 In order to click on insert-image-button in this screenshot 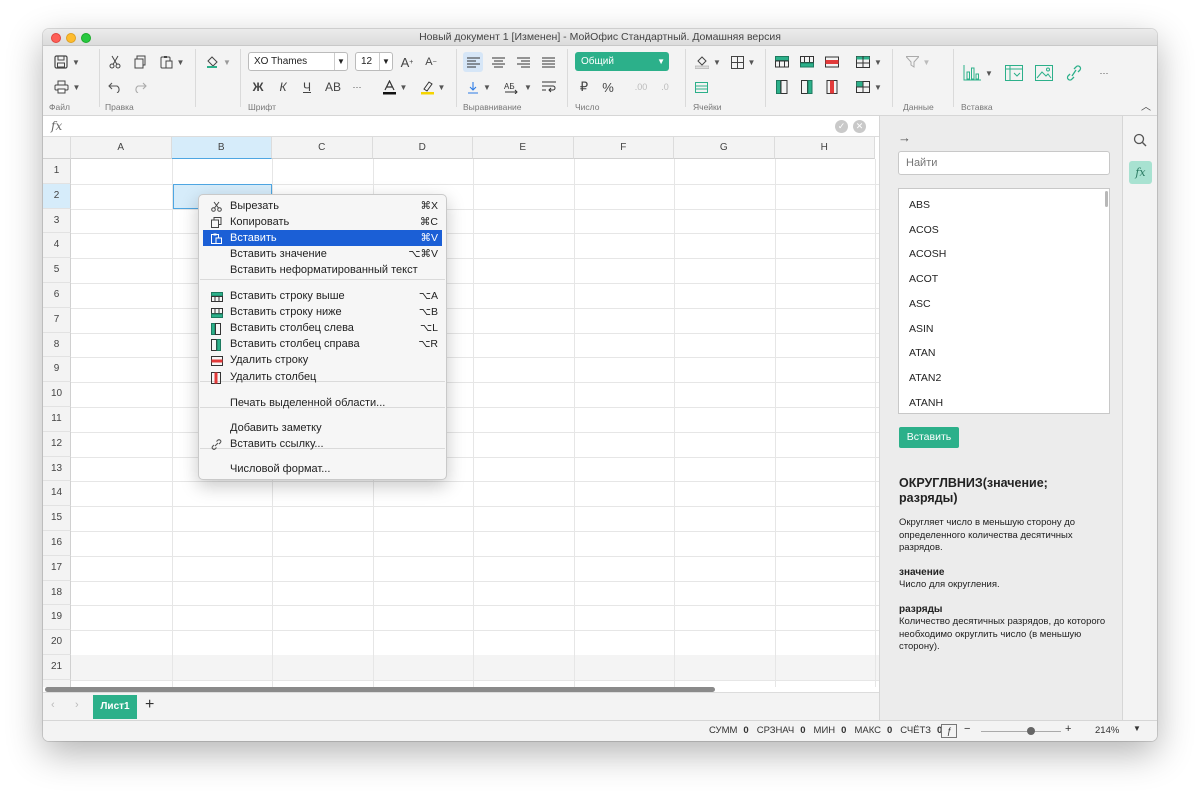, I will do `click(1044, 73)`.